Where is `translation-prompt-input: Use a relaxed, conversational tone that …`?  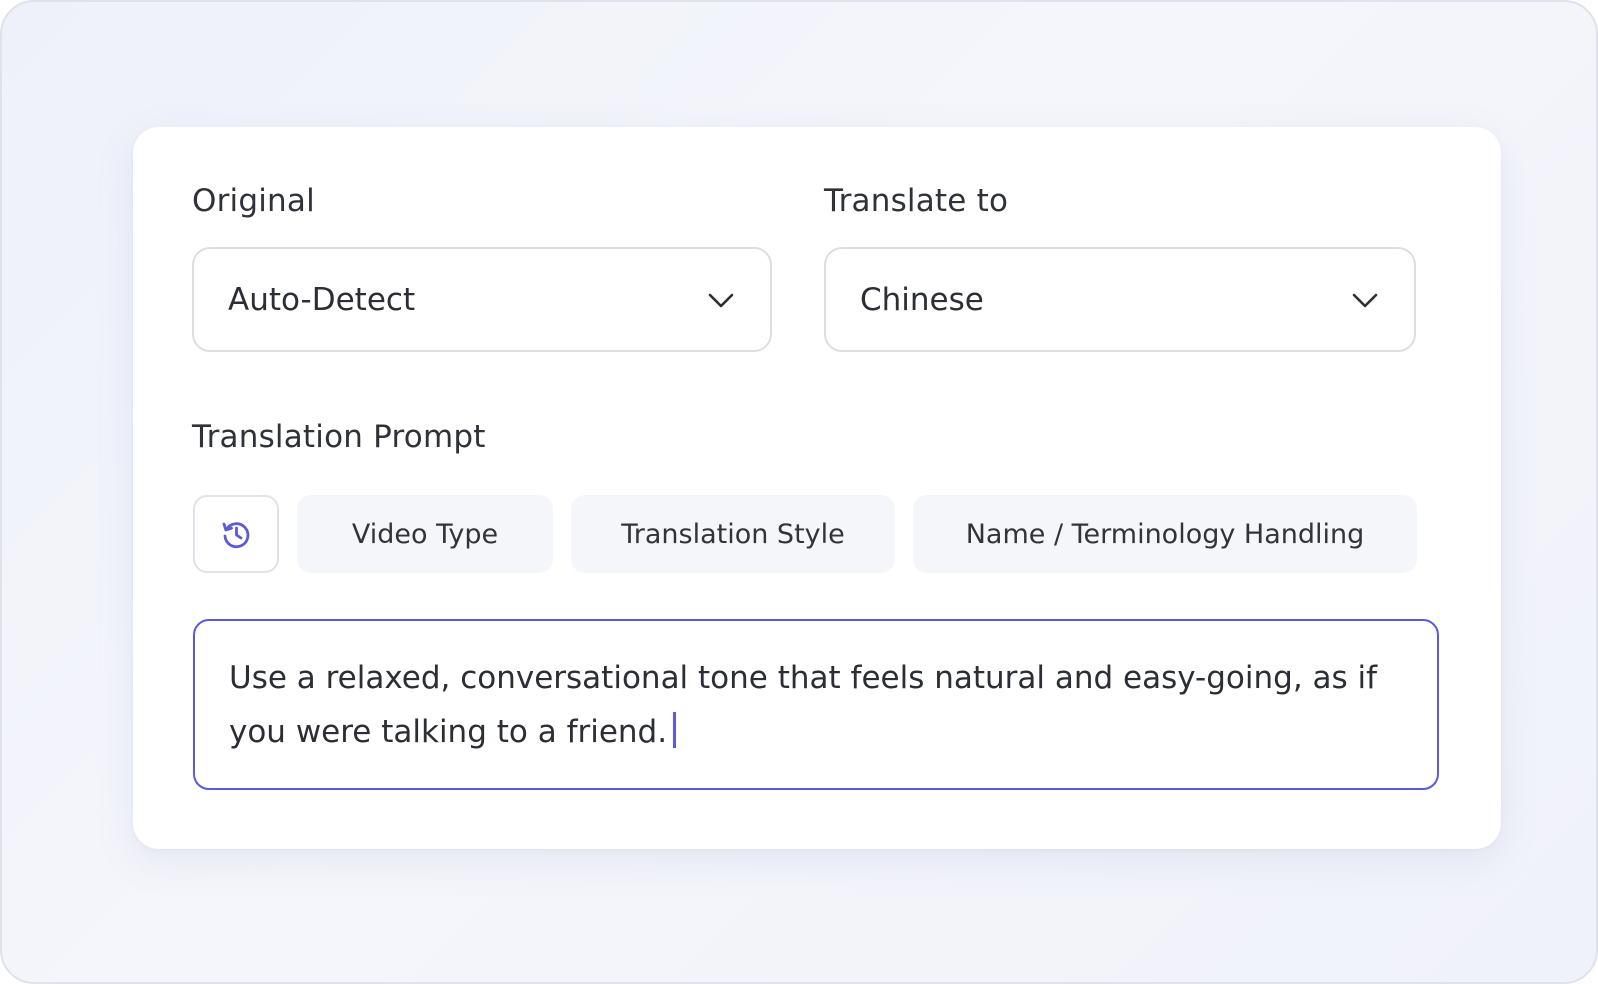 translation-prompt-input: Use a relaxed, conversational tone that … is located at coordinates (816, 704).